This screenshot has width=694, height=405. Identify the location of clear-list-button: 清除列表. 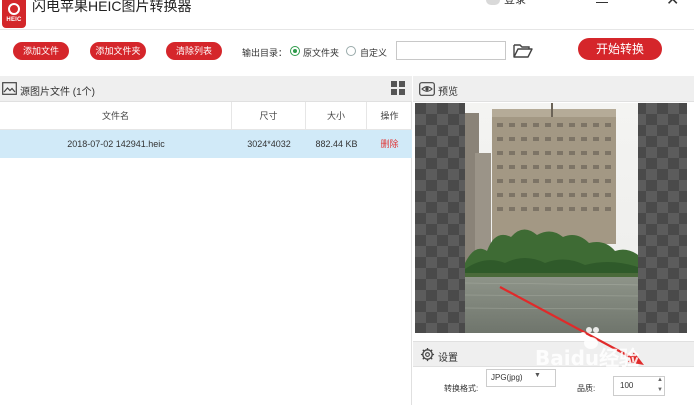
(194, 51).